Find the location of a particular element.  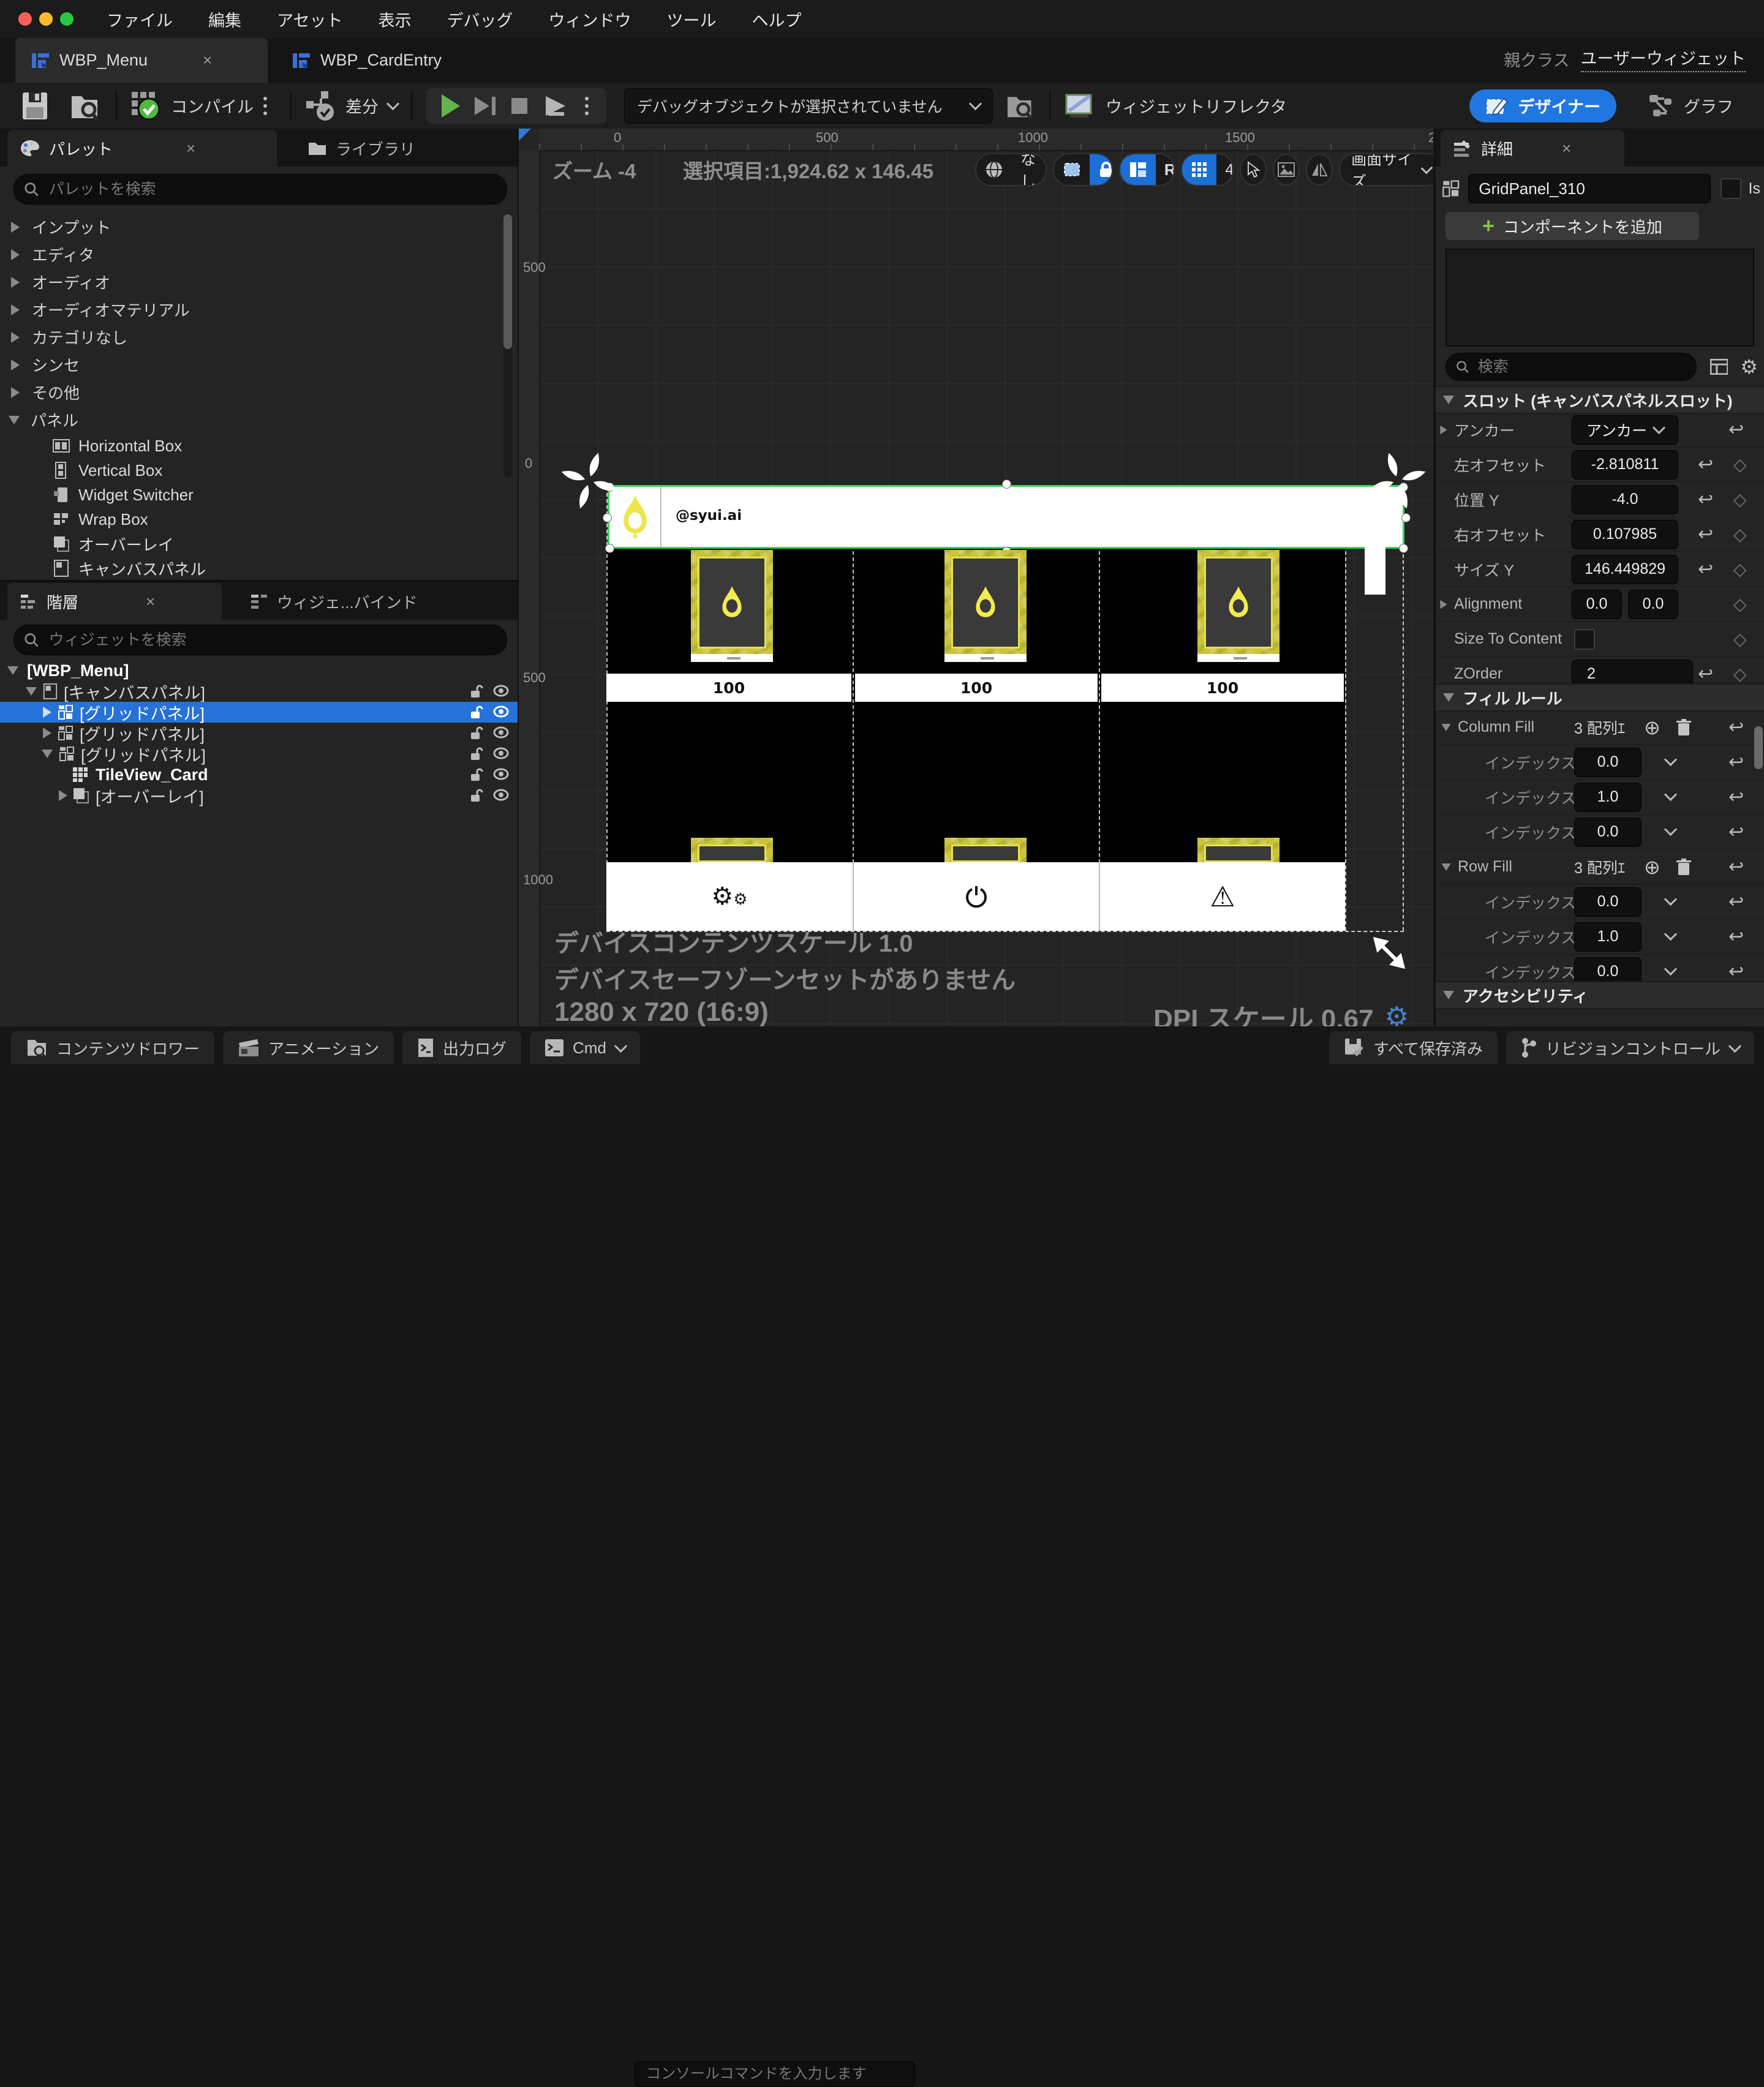

palette-scrollbar is located at coordinates (507, 346).